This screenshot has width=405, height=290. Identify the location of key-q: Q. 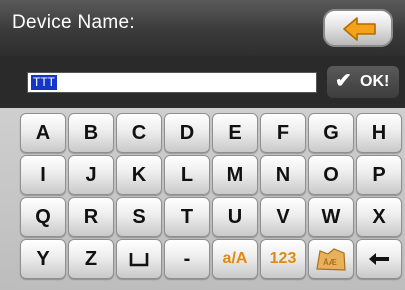
(43, 217).